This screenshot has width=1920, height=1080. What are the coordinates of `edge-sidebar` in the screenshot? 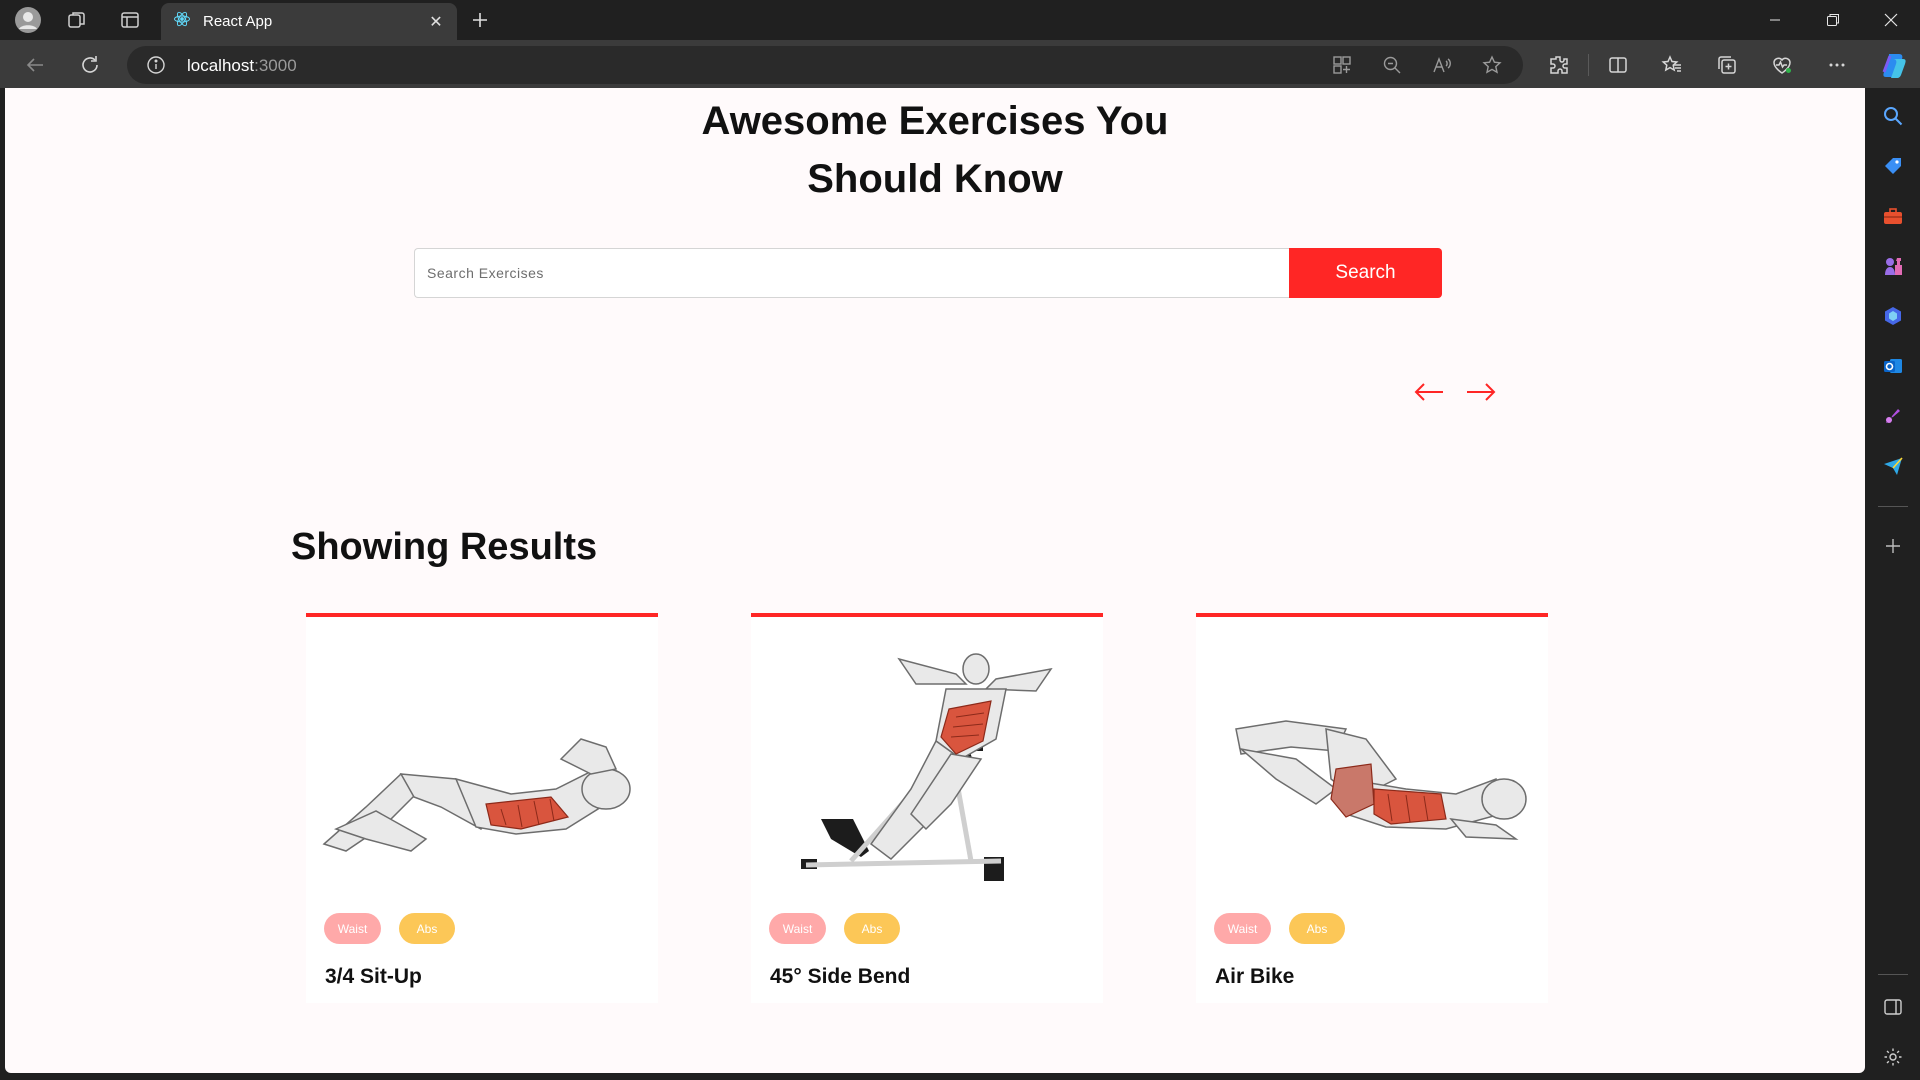 It's located at (1893, 584).